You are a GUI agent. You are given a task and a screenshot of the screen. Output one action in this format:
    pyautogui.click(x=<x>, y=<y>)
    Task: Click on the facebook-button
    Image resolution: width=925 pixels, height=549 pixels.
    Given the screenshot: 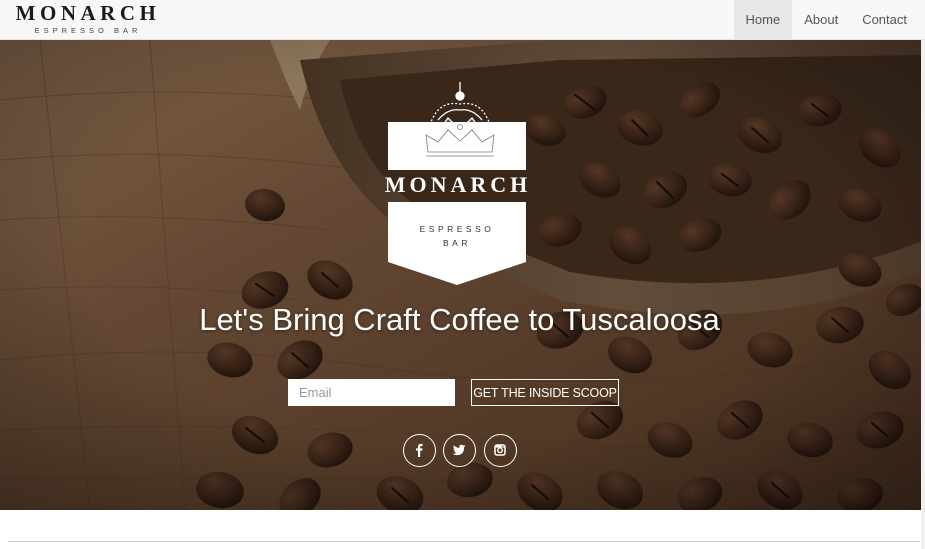 What is the action you would take?
    pyautogui.click(x=419, y=450)
    